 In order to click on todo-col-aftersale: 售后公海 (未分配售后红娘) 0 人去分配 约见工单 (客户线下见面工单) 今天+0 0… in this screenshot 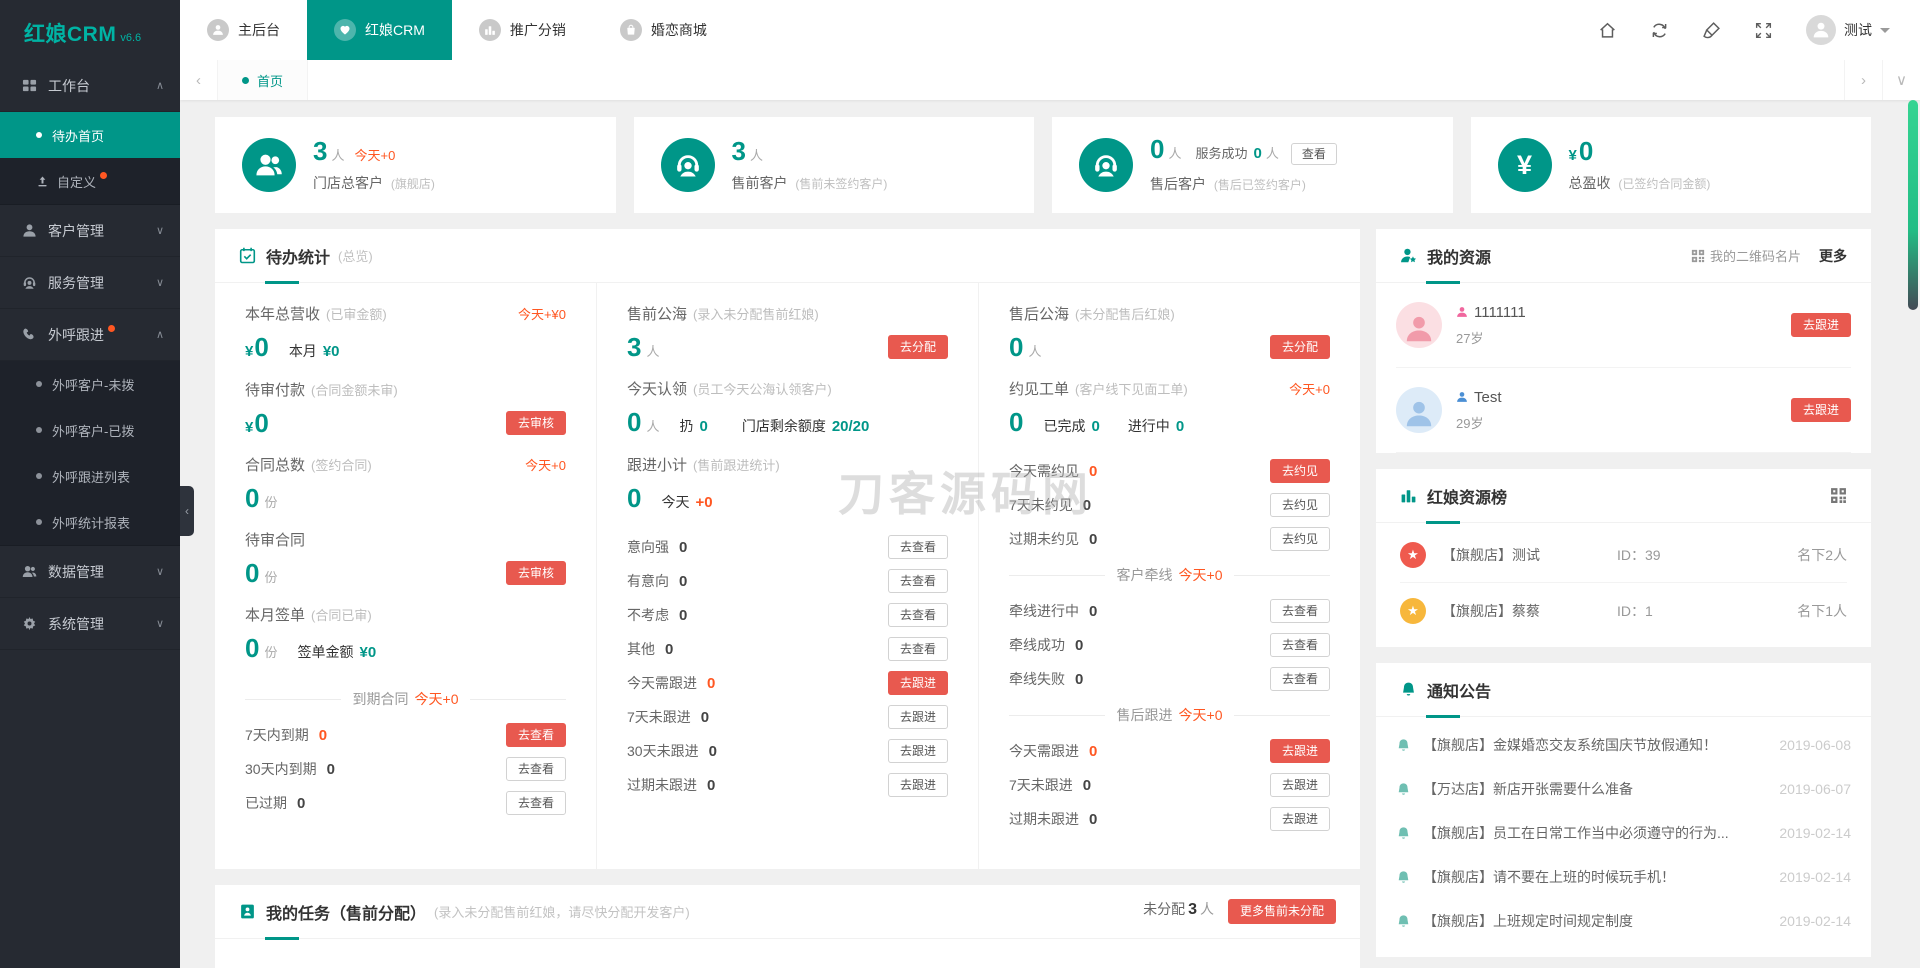, I will do `click(1169, 576)`.